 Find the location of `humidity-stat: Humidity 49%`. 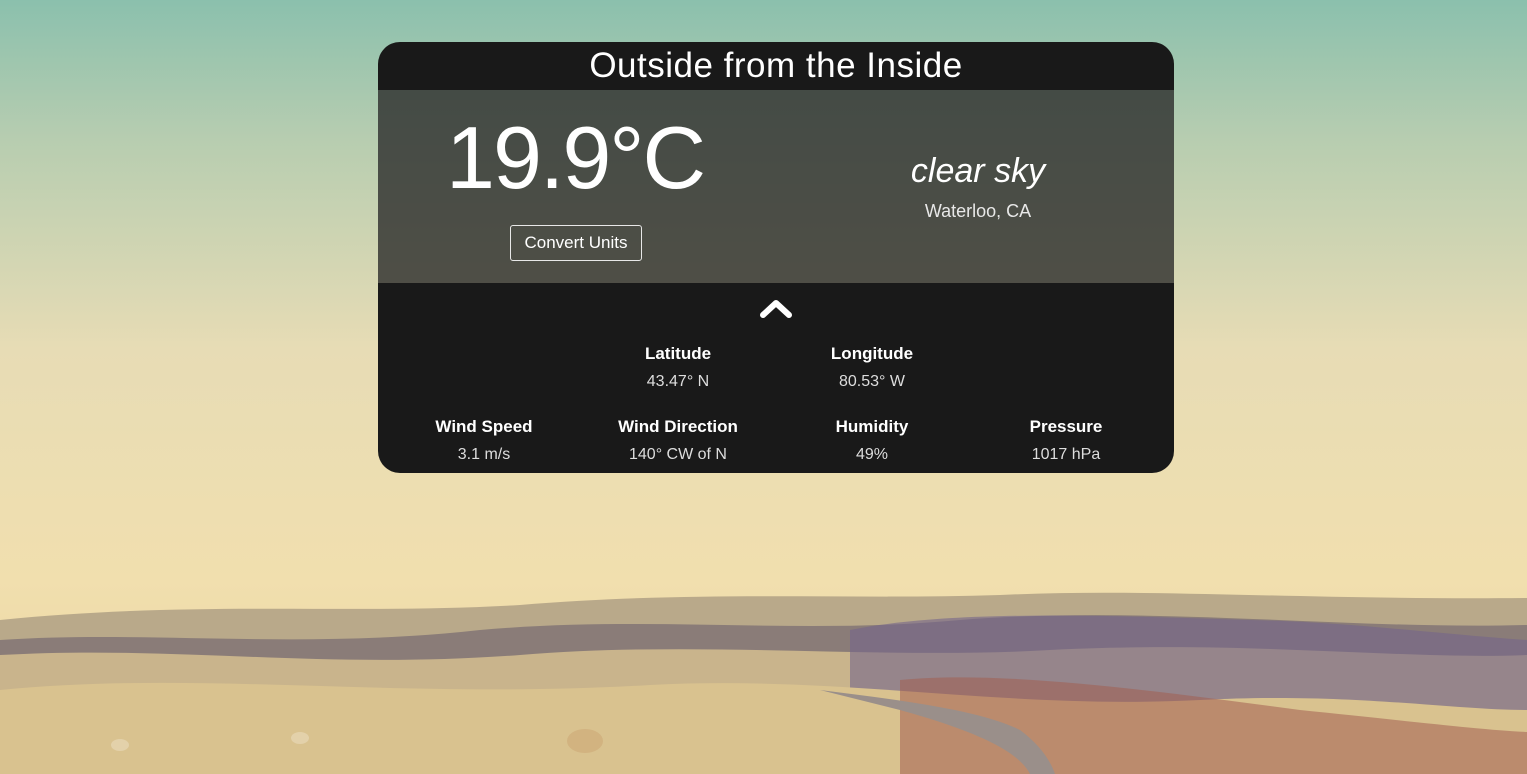

humidity-stat: Humidity 49% is located at coordinates (872, 440).